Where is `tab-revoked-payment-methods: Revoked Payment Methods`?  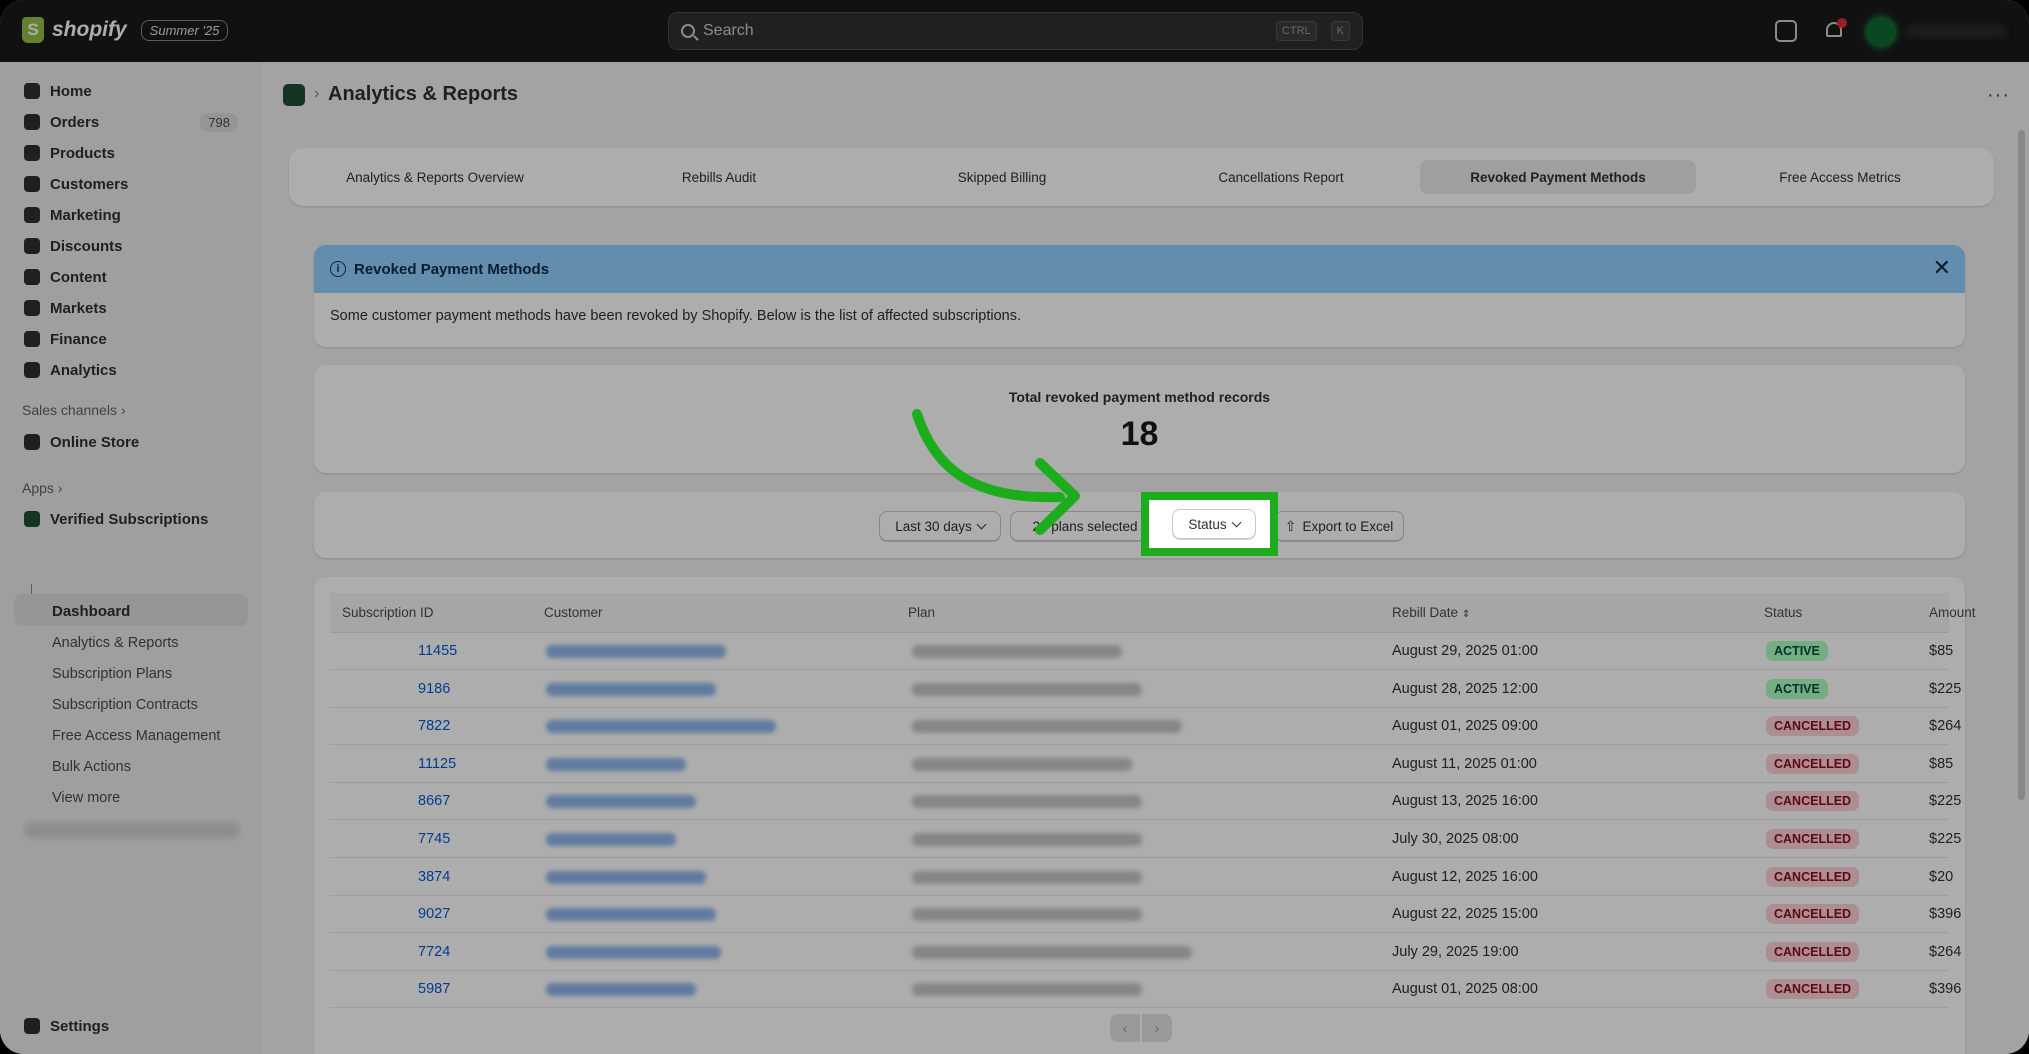 tab-revoked-payment-methods: Revoked Payment Methods is located at coordinates (1558, 177).